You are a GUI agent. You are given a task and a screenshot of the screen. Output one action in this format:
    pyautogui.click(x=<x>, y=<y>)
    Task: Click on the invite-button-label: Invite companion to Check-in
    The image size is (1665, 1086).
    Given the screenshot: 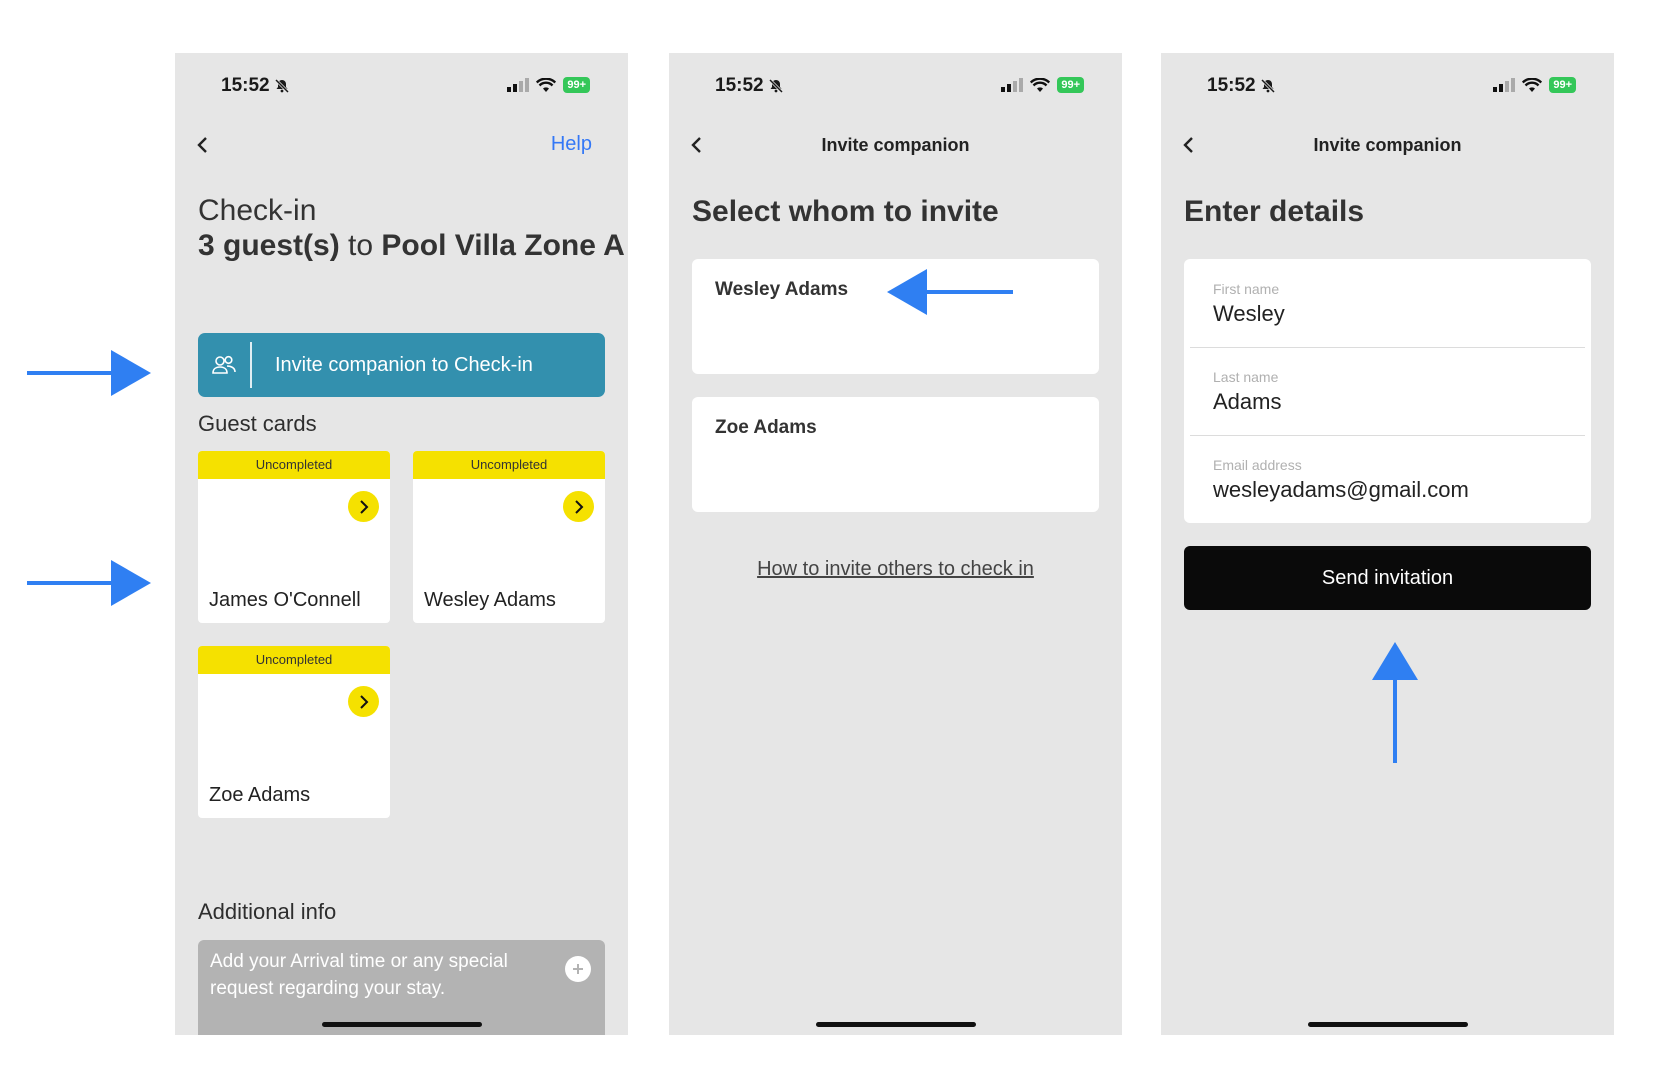 What is the action you would take?
    pyautogui.click(x=404, y=364)
    